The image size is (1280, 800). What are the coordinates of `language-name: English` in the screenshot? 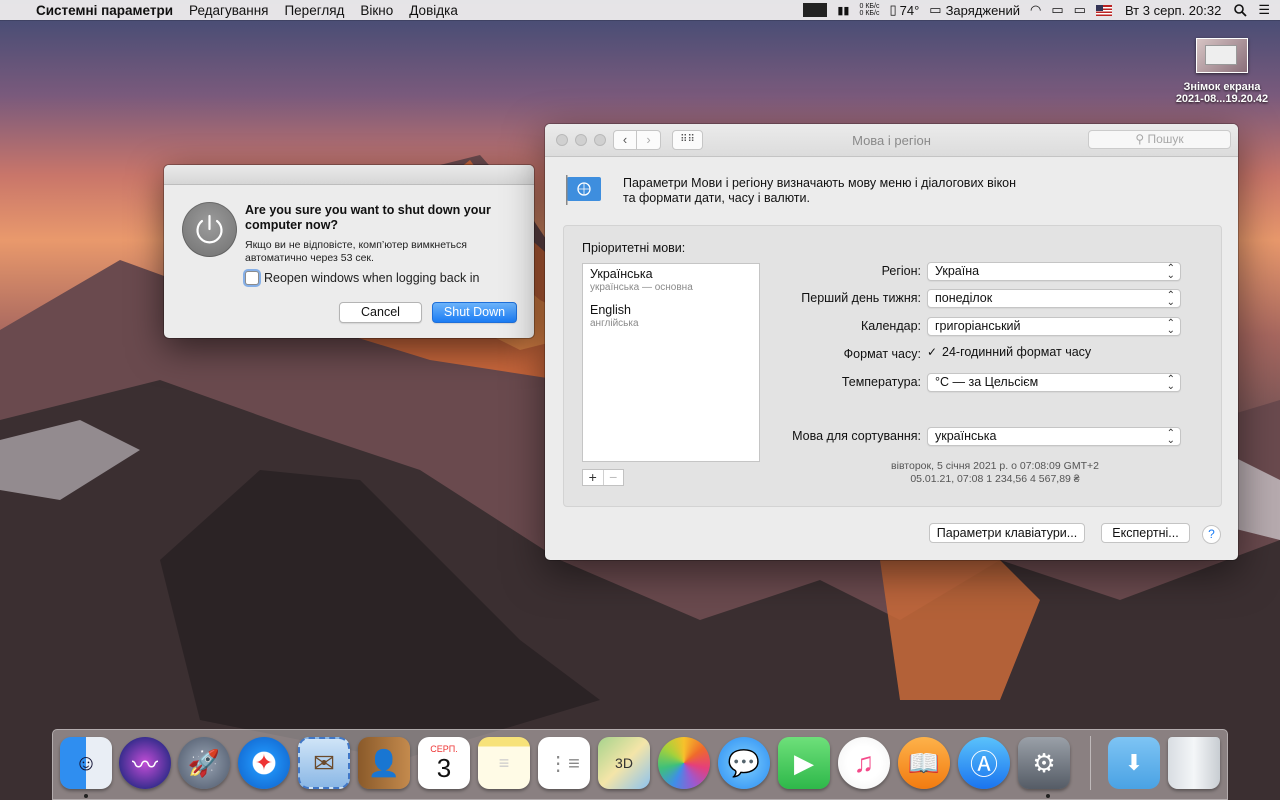 It's located at (610, 310).